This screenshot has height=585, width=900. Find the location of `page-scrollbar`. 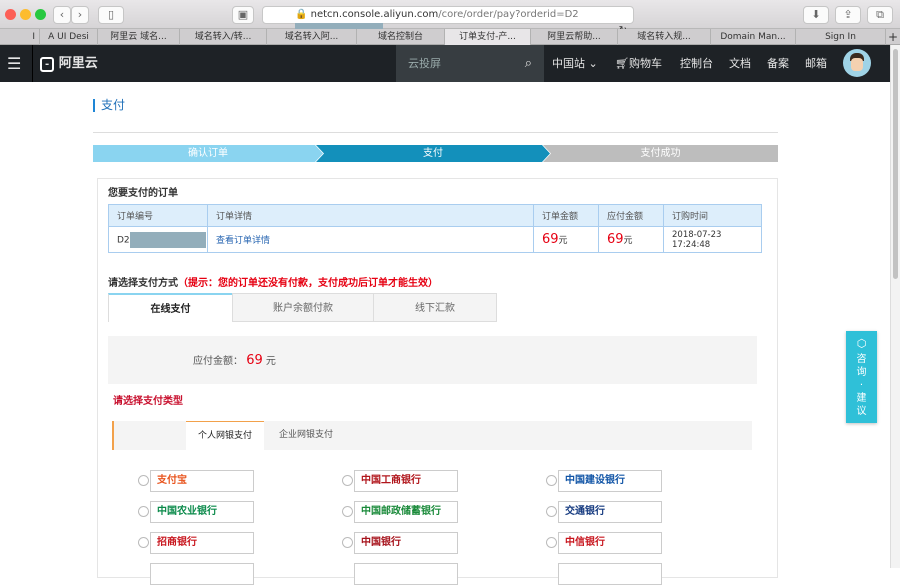

page-scrollbar is located at coordinates (895, 306).